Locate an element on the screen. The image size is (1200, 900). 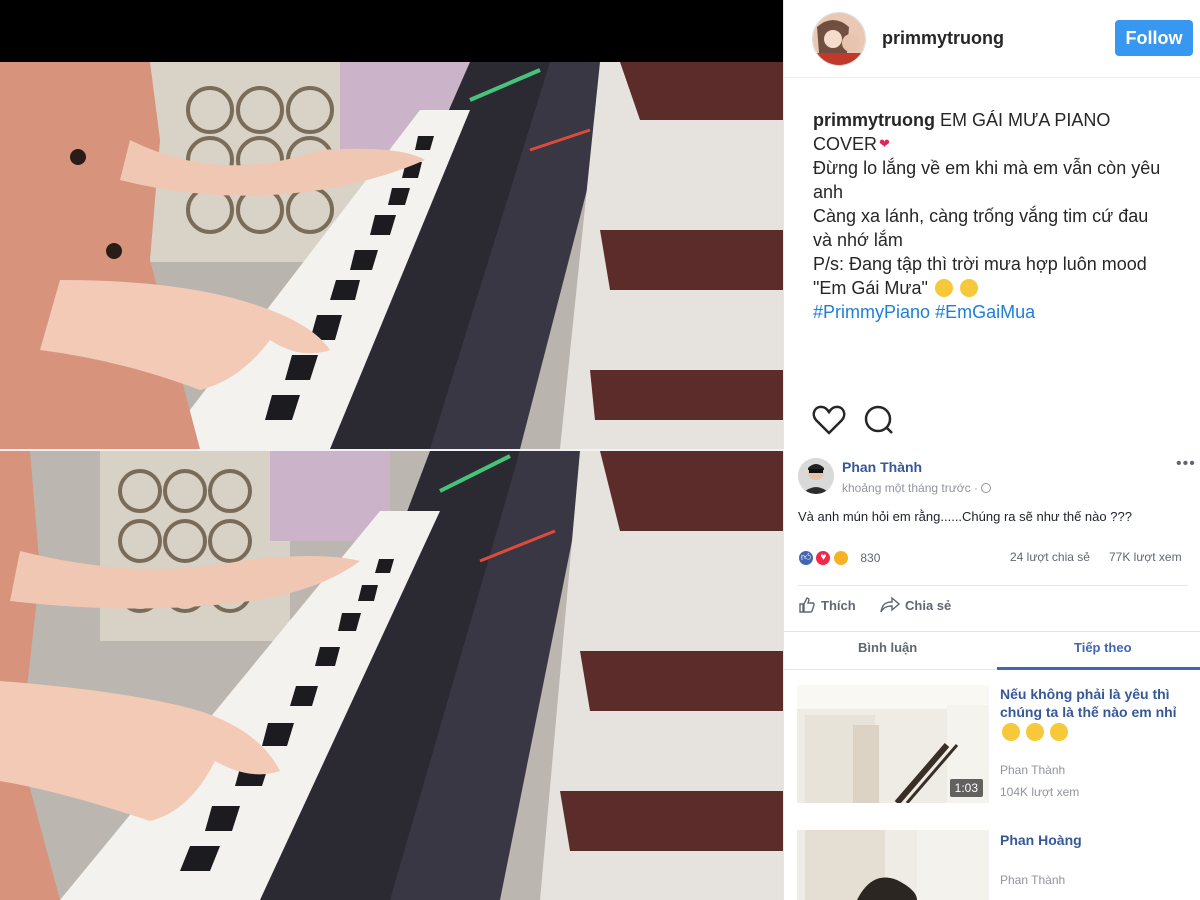
more-options-icon: ••• is located at coordinates (1186, 464).